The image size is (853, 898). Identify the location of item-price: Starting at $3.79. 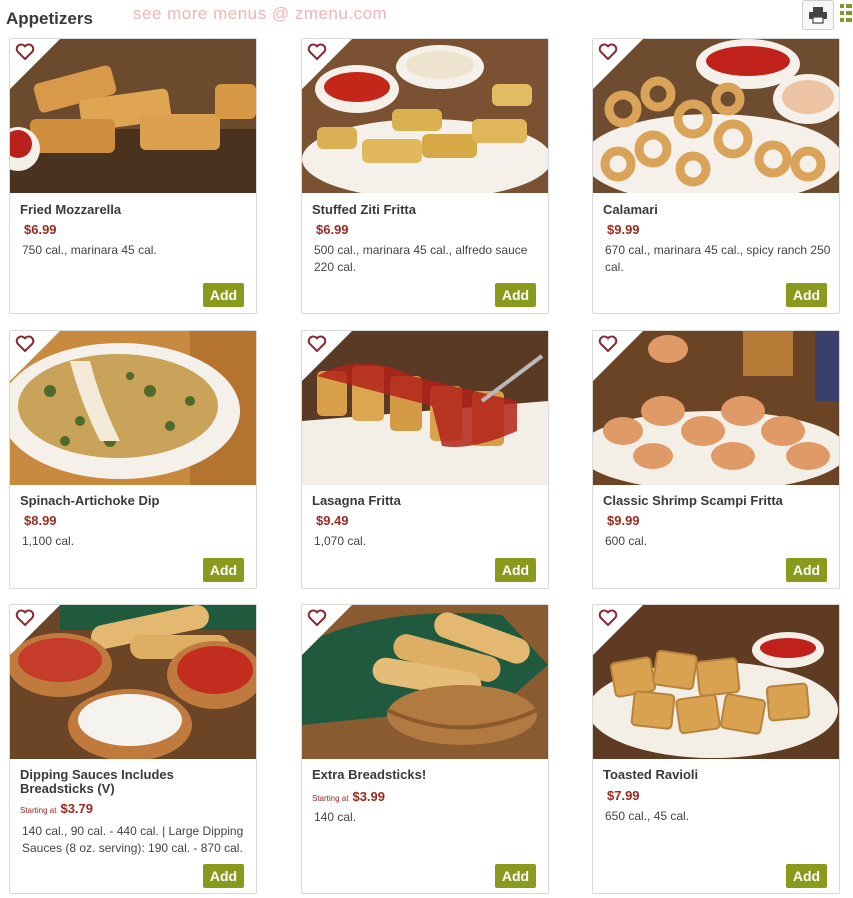
(56, 808).